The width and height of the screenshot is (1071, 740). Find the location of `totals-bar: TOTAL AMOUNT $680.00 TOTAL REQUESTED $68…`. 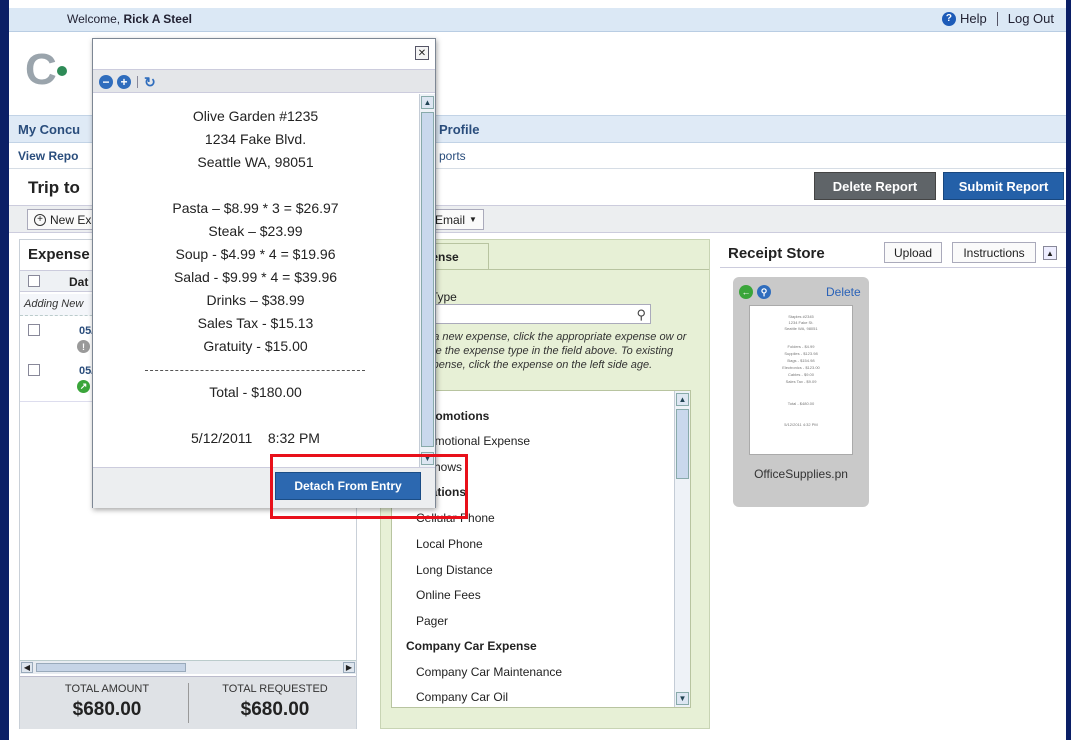

totals-bar: TOTAL AMOUNT $680.00 TOTAL REQUESTED $68… is located at coordinates (188, 702).